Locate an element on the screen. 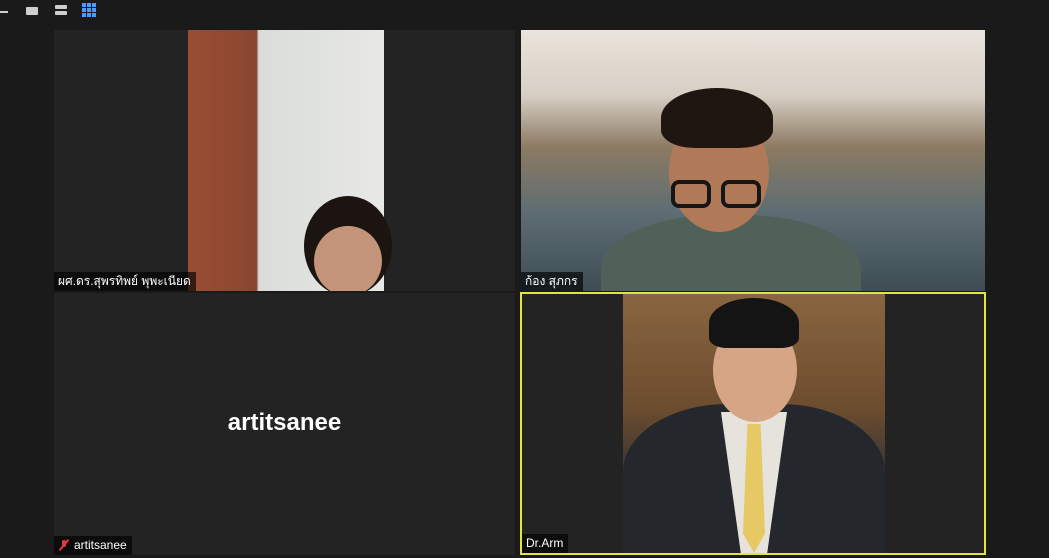 Image resolution: width=1049 pixels, height=558 pixels. view-toolbar is located at coordinates (60, 11).